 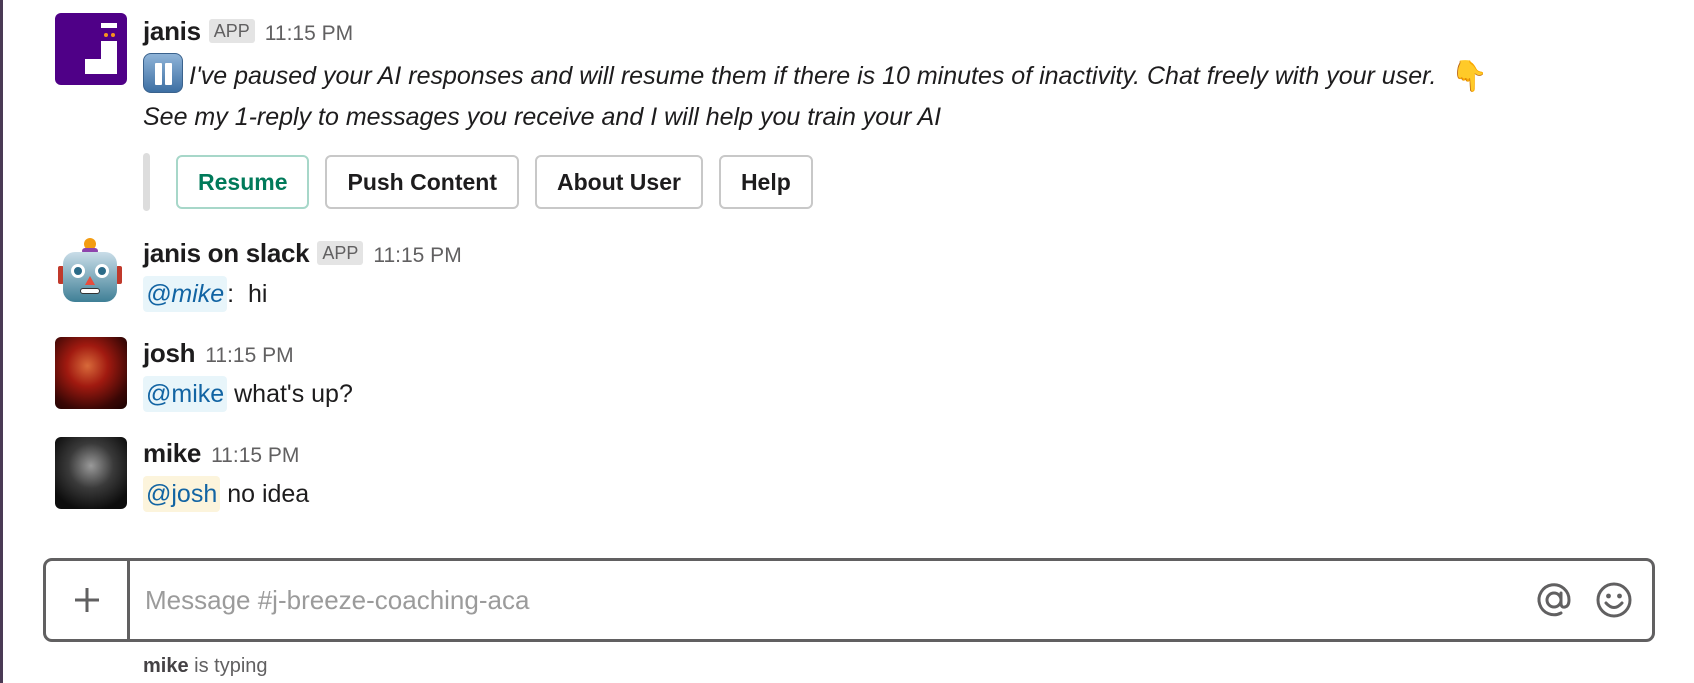 I want to click on sender-name: janis, so click(x=172, y=31).